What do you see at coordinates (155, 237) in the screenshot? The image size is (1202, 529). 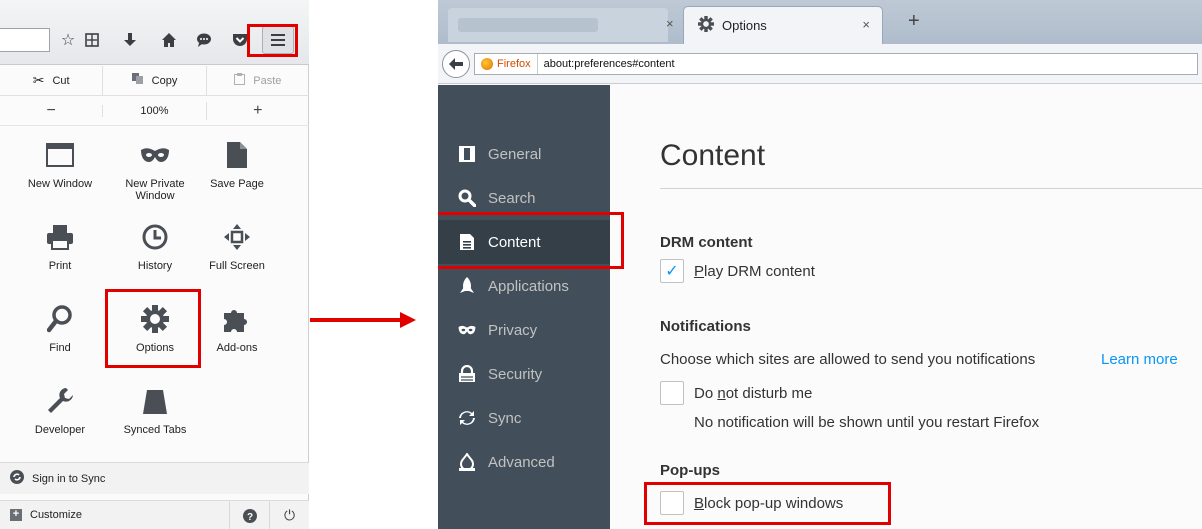 I see `history-icon` at bounding box center [155, 237].